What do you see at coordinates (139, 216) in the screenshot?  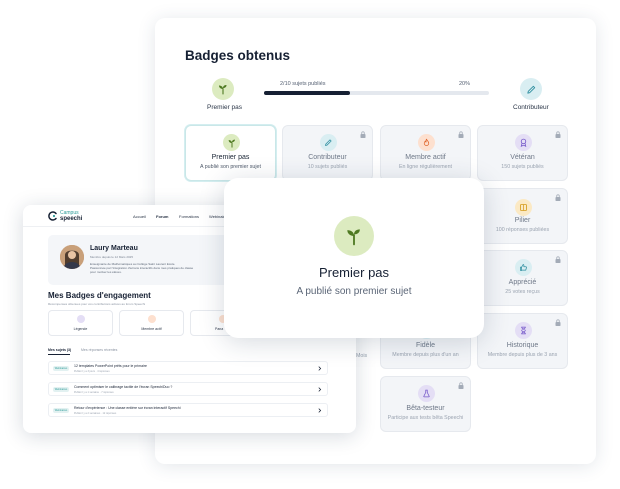 I see `nav-accueil: Accueil` at bounding box center [139, 216].